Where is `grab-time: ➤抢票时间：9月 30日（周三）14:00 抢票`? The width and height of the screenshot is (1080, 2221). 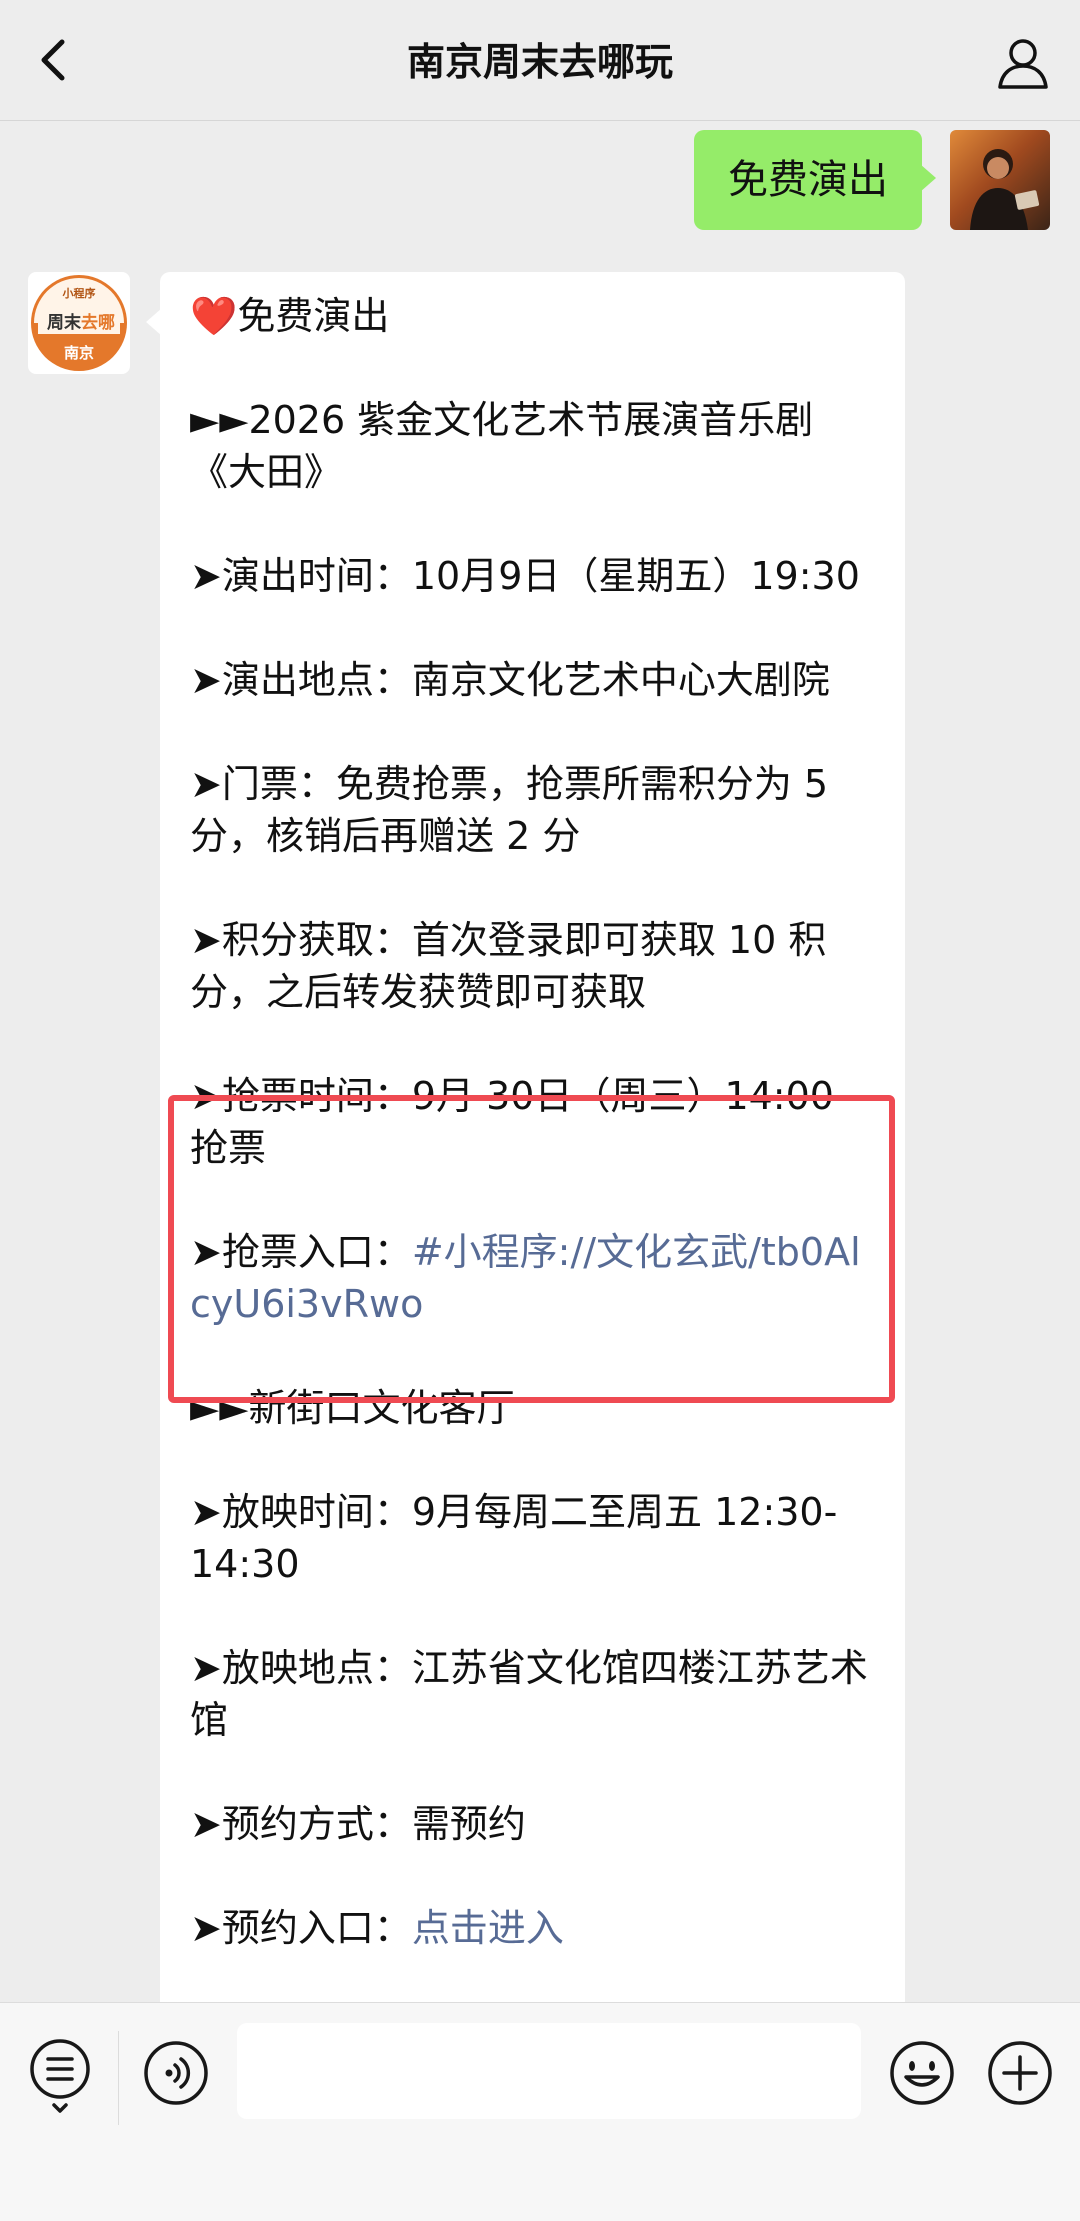
grab-time: ➤抢票时间：9月 30日（周三）14:00 抢票 is located at coordinates (512, 1122).